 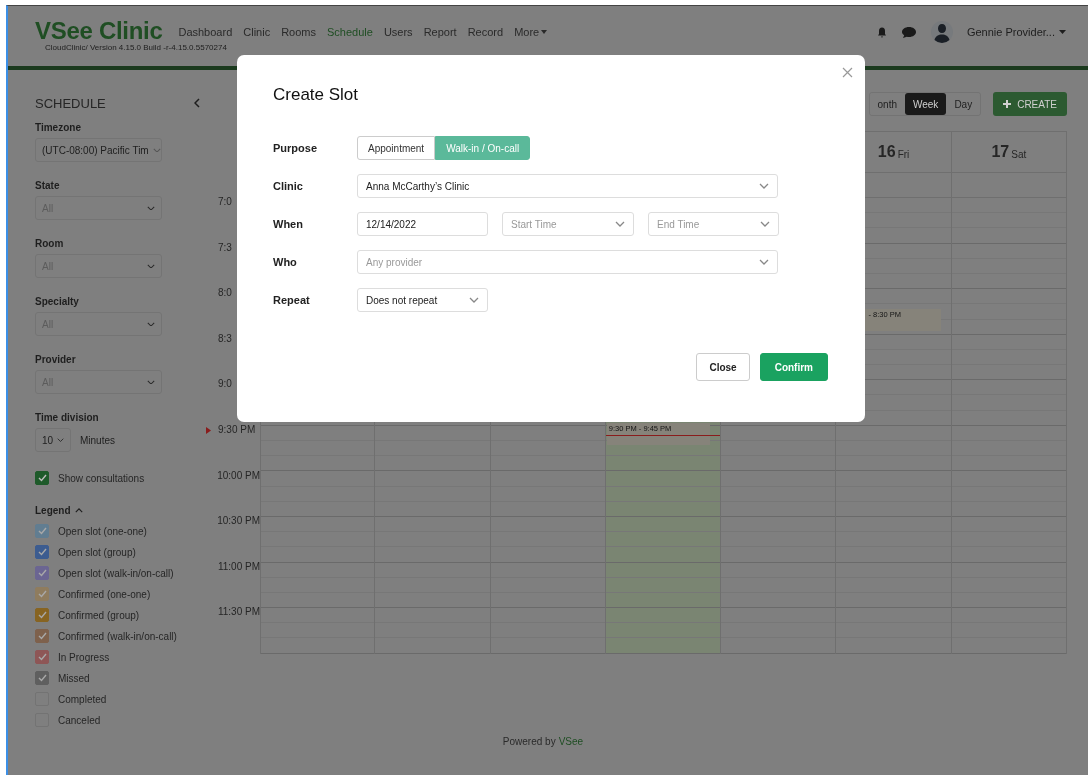 I want to click on clinic-select: Anna McCarthy’s Clinic, so click(x=567, y=186).